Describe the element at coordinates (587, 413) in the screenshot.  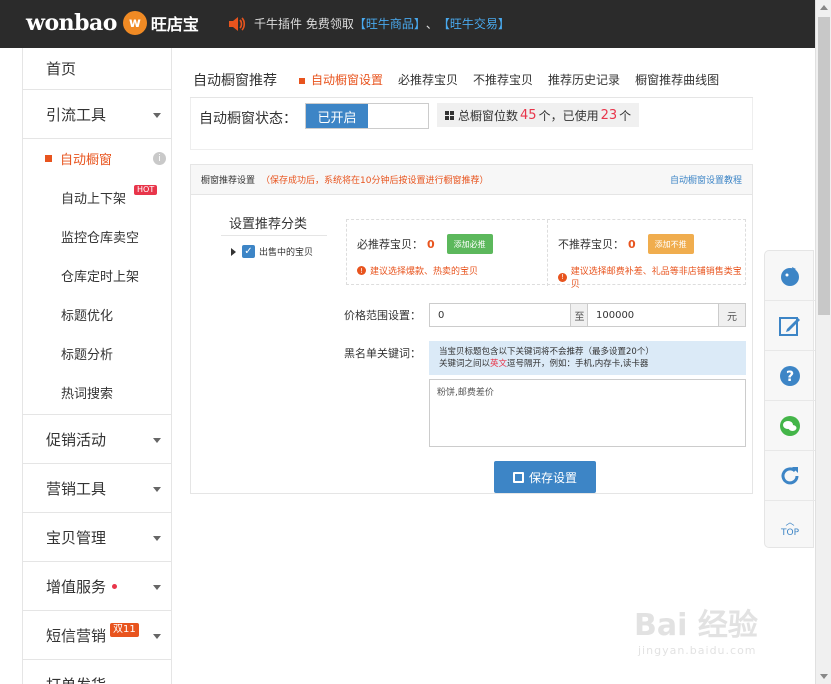
I see `blacklist-textarea: 粉饼,邮费差价` at that location.